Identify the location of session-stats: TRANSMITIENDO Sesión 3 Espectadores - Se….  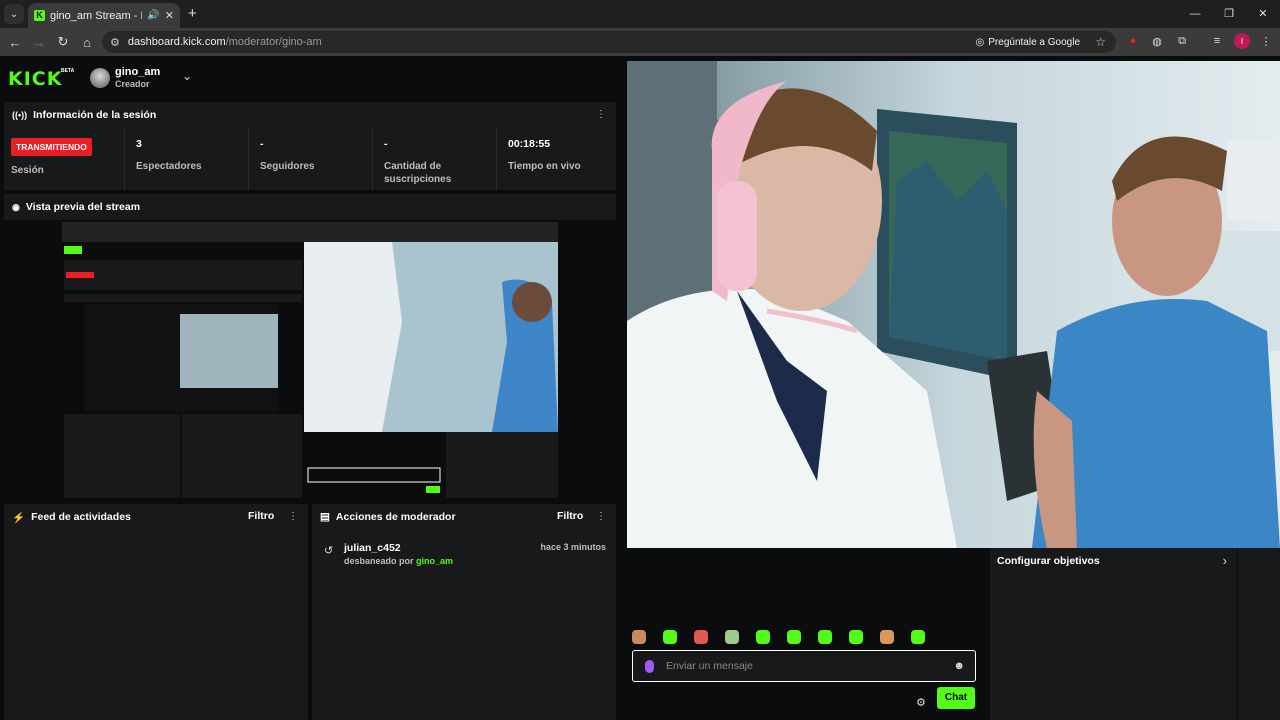
(310, 159).